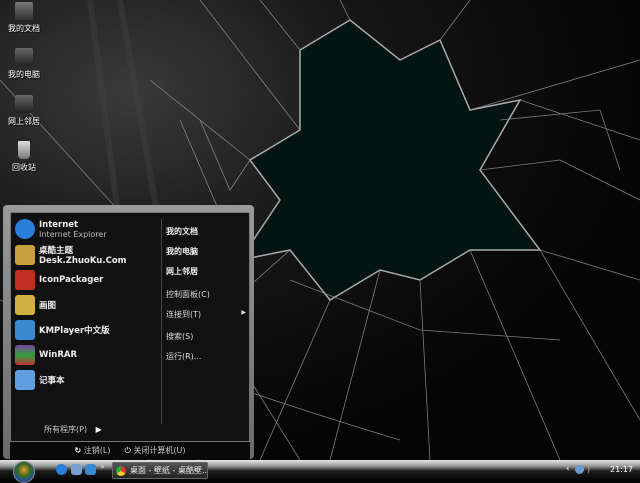 The height and width of the screenshot is (483, 640). Describe the element at coordinates (179, 336) in the screenshot. I see `menu-search: 搜索(S)` at that location.